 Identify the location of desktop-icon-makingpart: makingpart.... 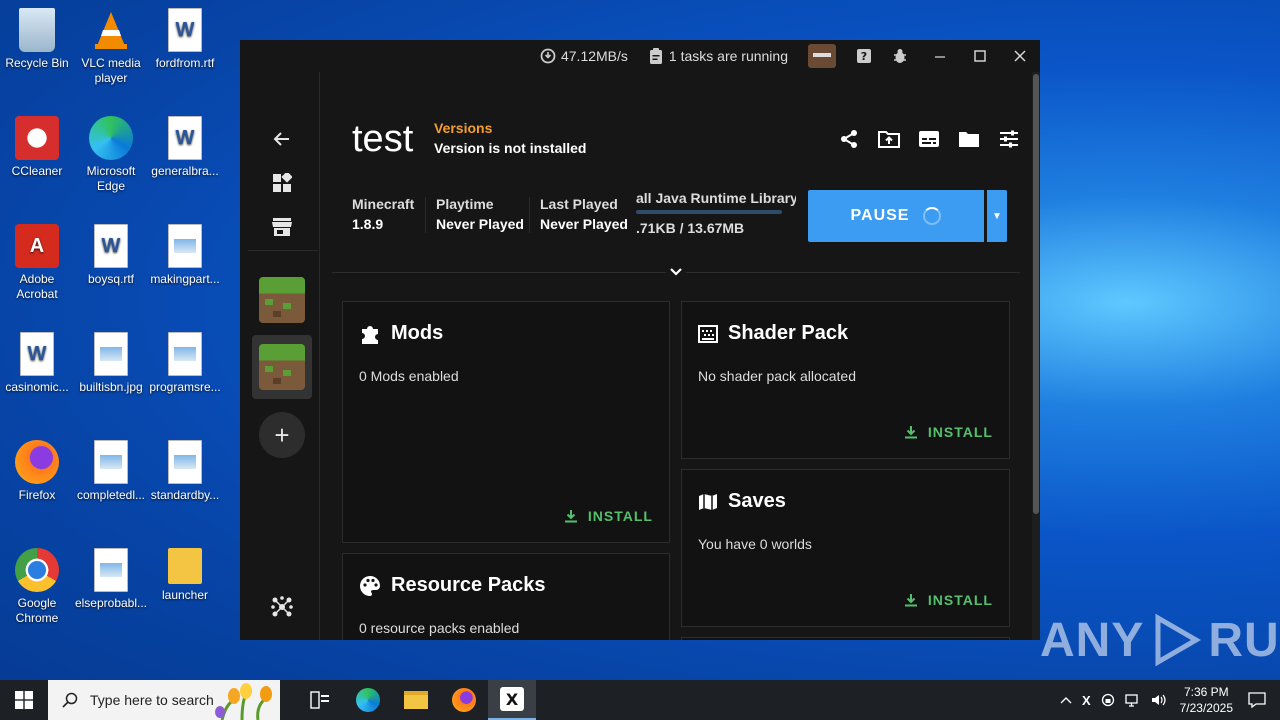
(185, 255).